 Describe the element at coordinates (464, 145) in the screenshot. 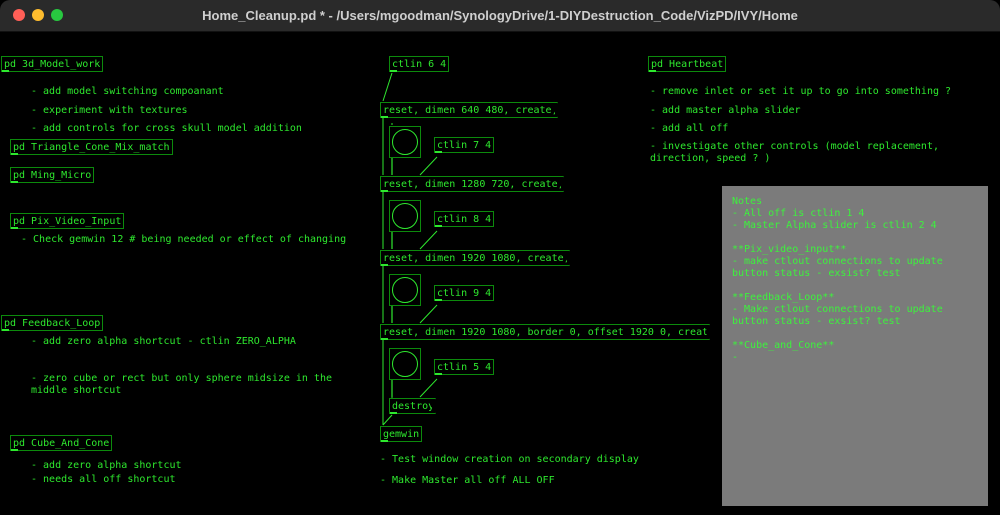

I see `ctlin-7-4: ctlin 7 4` at that location.